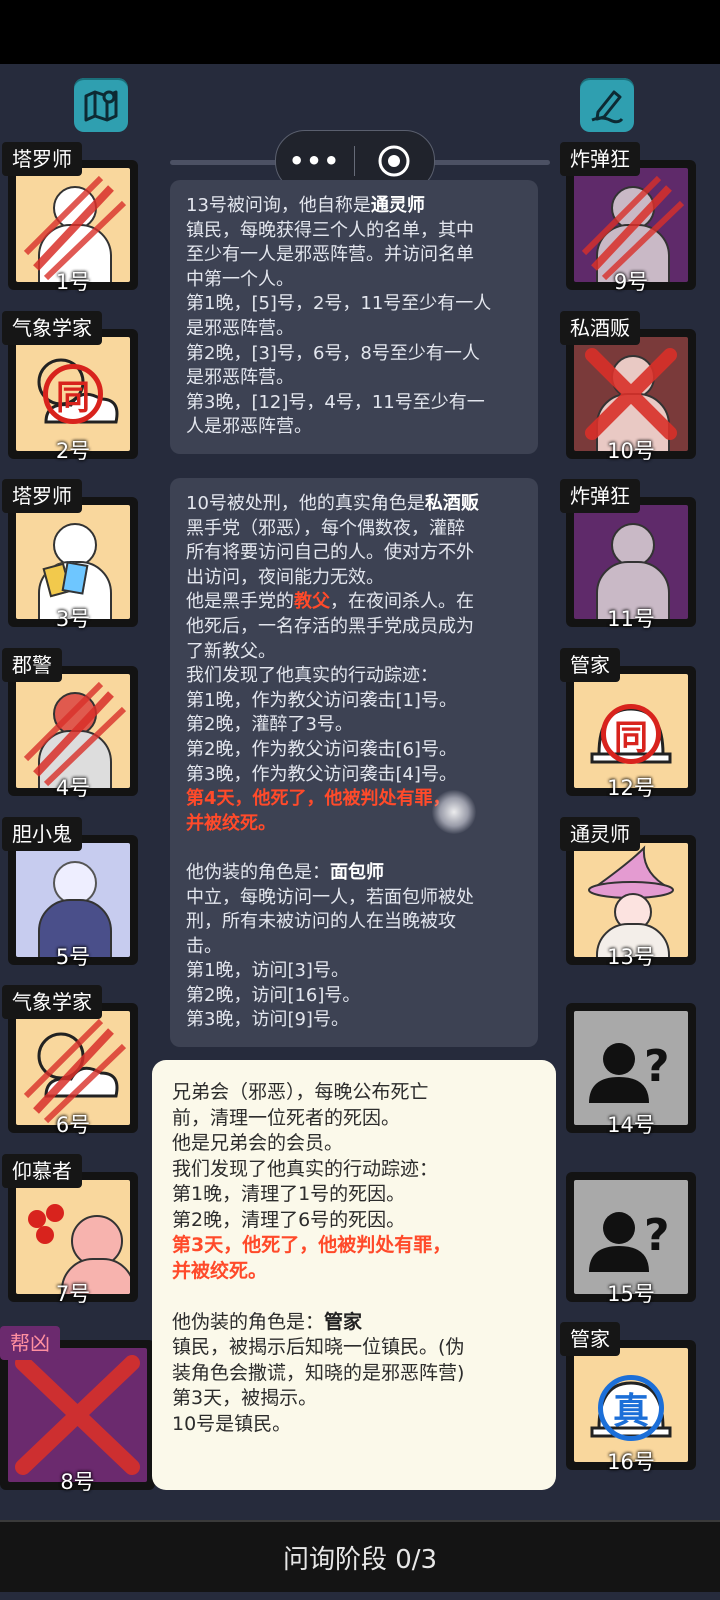 This screenshot has width=720, height=1600. I want to click on more-button: •••, so click(315, 161).